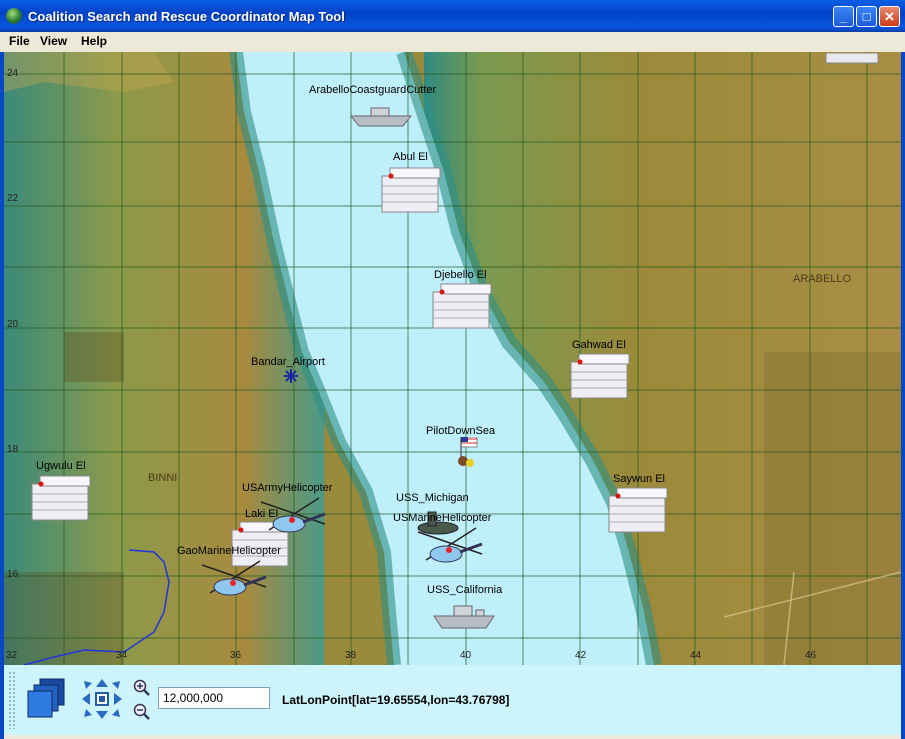 The height and width of the screenshot is (739, 905). Describe the element at coordinates (53, 41) in the screenshot. I see `menu-view: View` at that location.